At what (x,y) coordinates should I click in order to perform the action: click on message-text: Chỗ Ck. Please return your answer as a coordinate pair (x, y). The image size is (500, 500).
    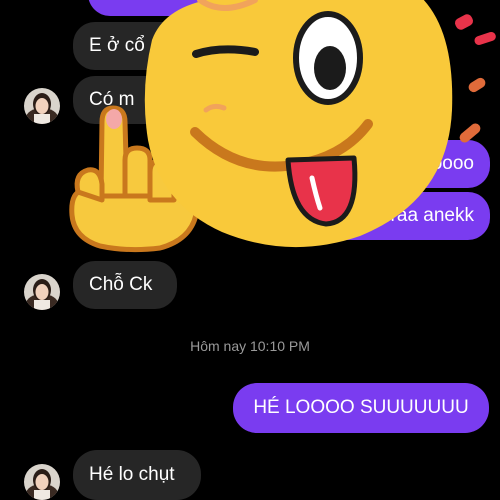
    Looking at the image, I should click on (121, 284).